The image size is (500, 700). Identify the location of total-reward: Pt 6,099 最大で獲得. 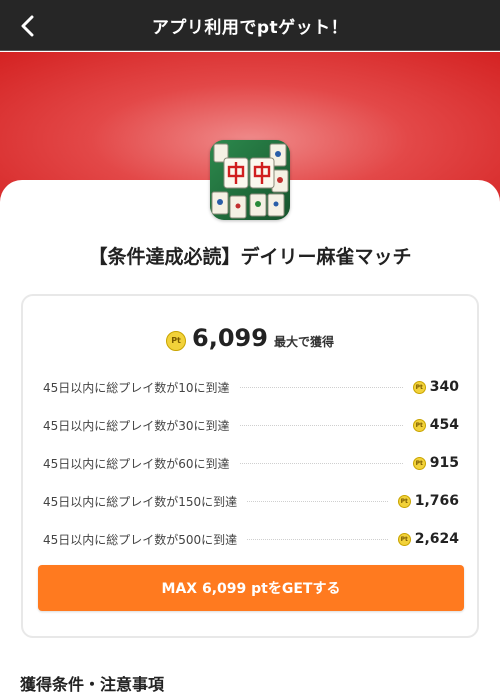
(250, 339).